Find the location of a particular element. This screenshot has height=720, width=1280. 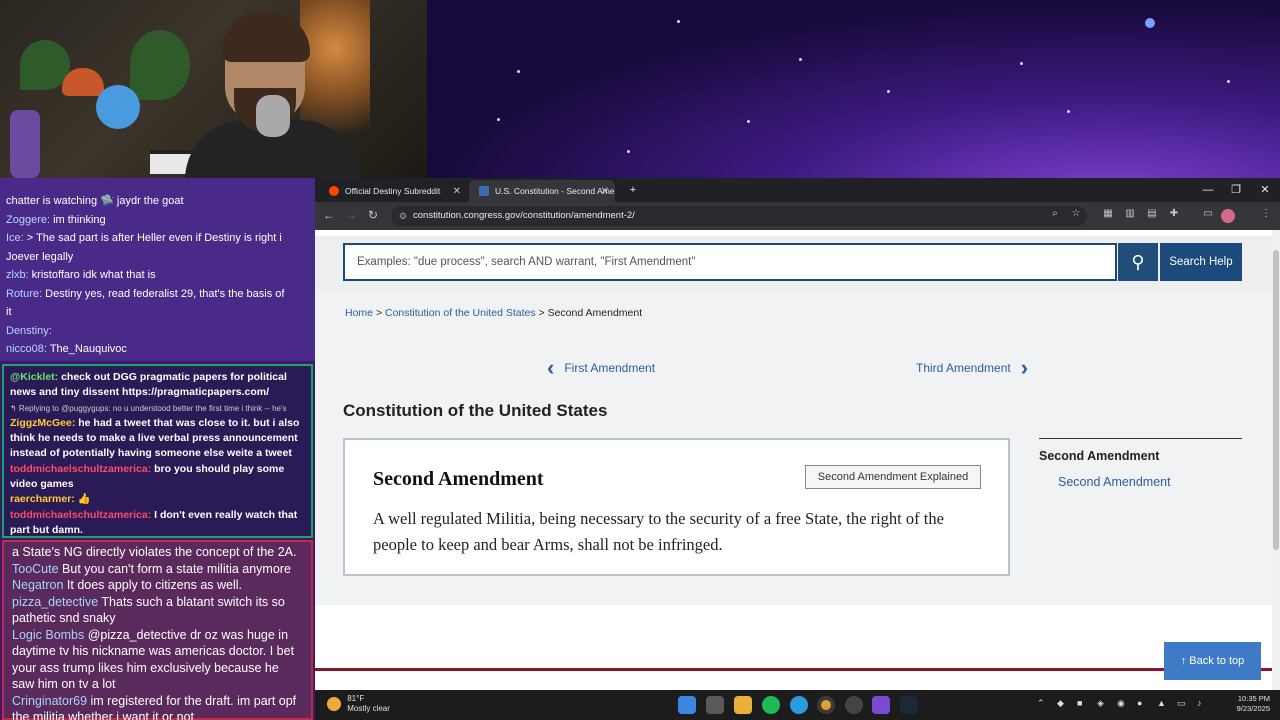

footer-rule is located at coordinates (793, 669).